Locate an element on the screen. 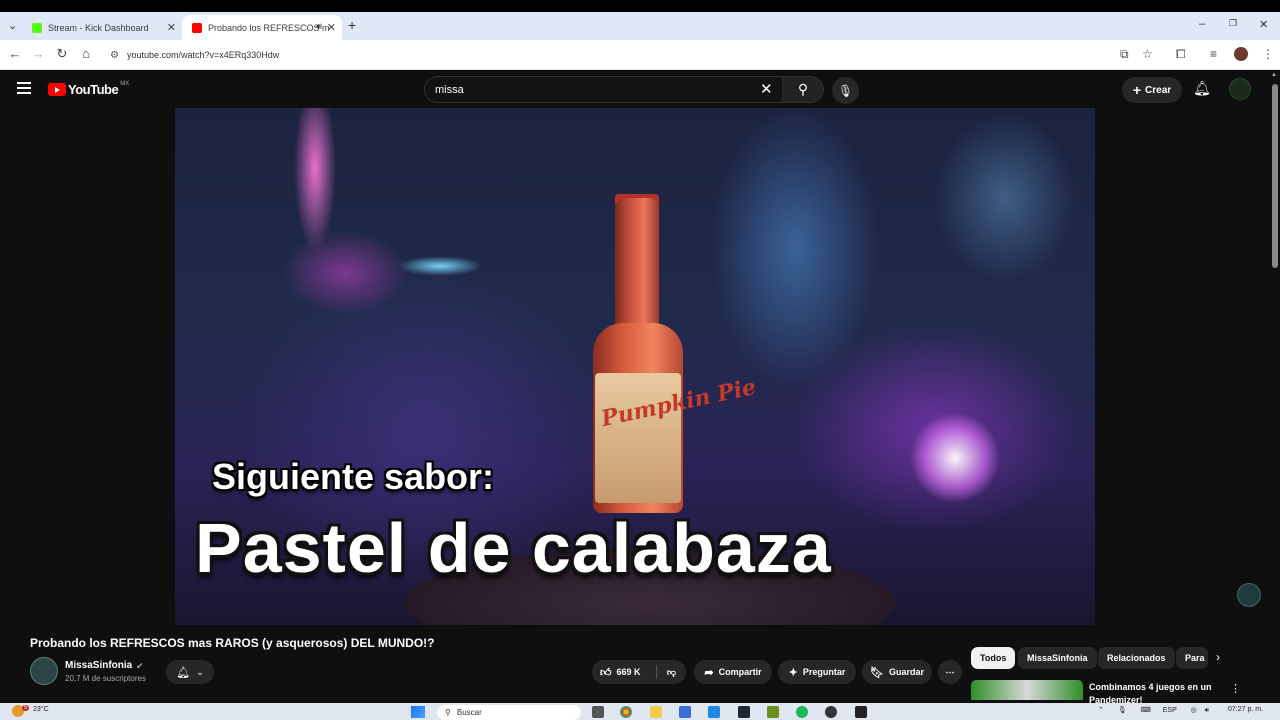  steam-icon is located at coordinates (744, 712).